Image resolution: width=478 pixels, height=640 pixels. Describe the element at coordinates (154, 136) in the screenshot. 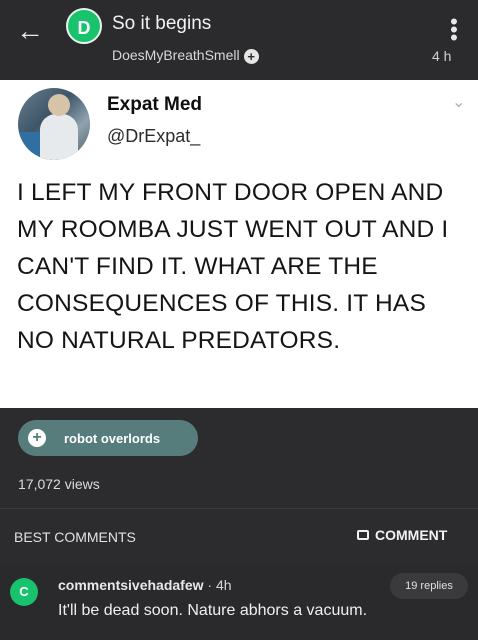

I see `tweet-author-handle: @DrExpat_` at that location.